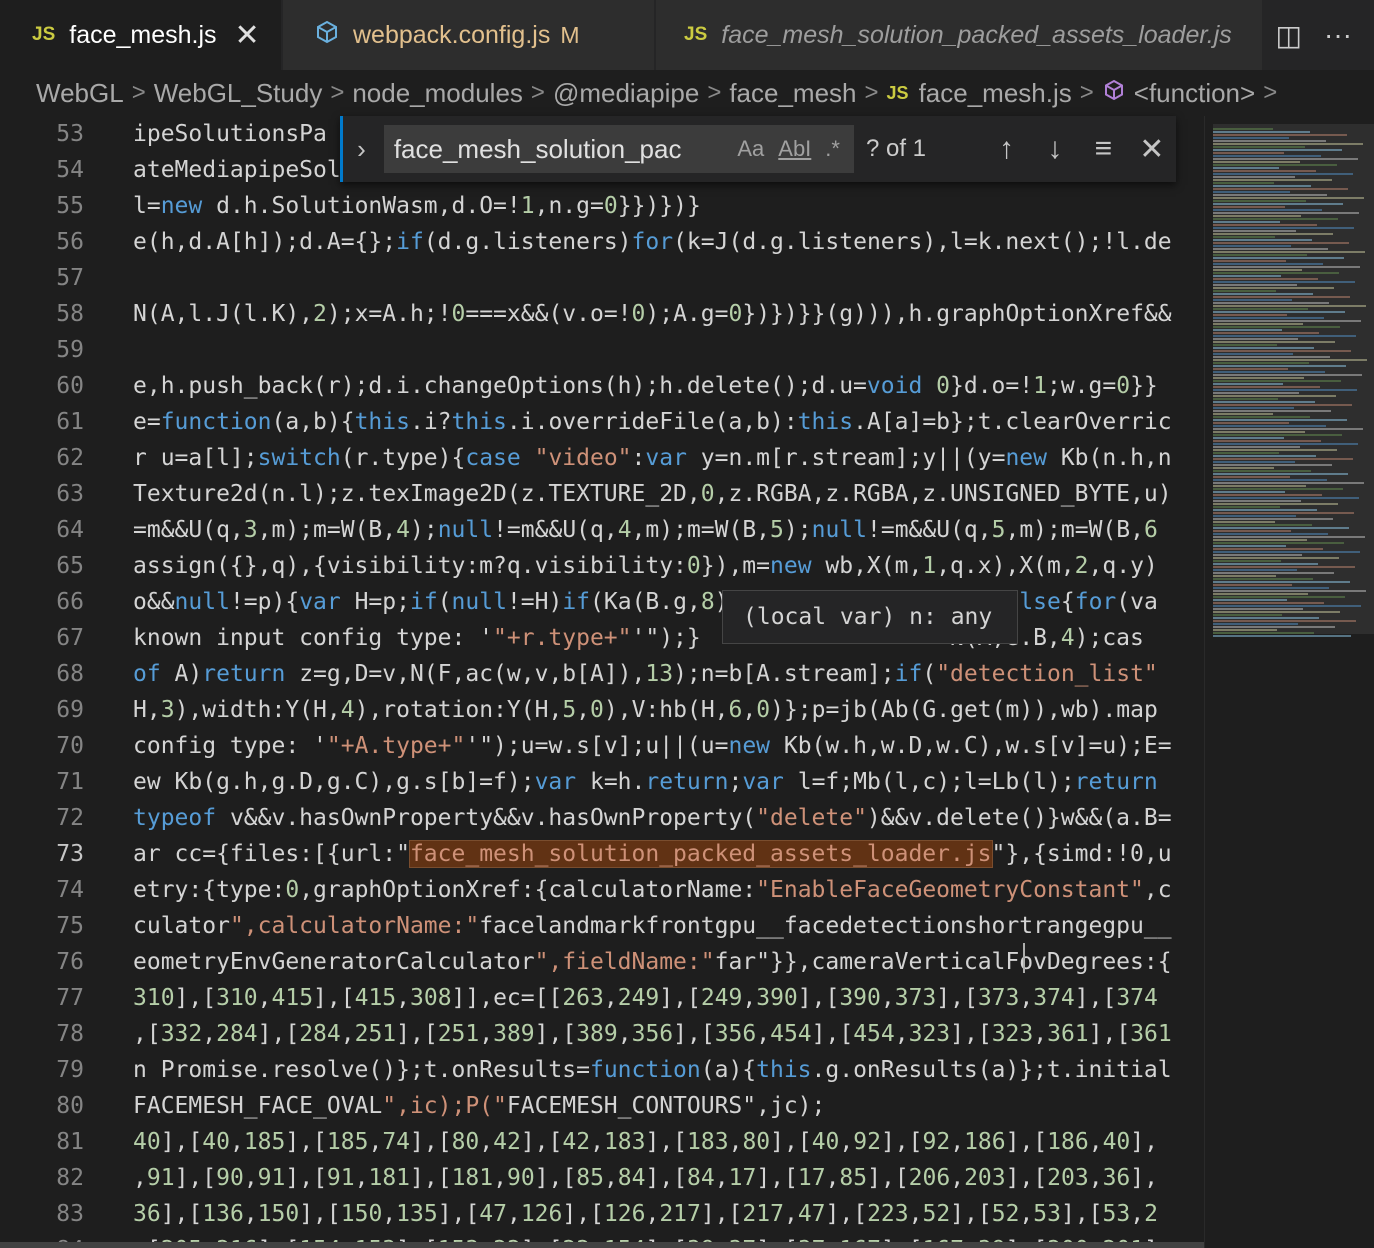 The height and width of the screenshot is (1248, 1374). Describe the element at coordinates (80, 93) in the screenshot. I see `breadcrumb-item: WebGL` at that location.